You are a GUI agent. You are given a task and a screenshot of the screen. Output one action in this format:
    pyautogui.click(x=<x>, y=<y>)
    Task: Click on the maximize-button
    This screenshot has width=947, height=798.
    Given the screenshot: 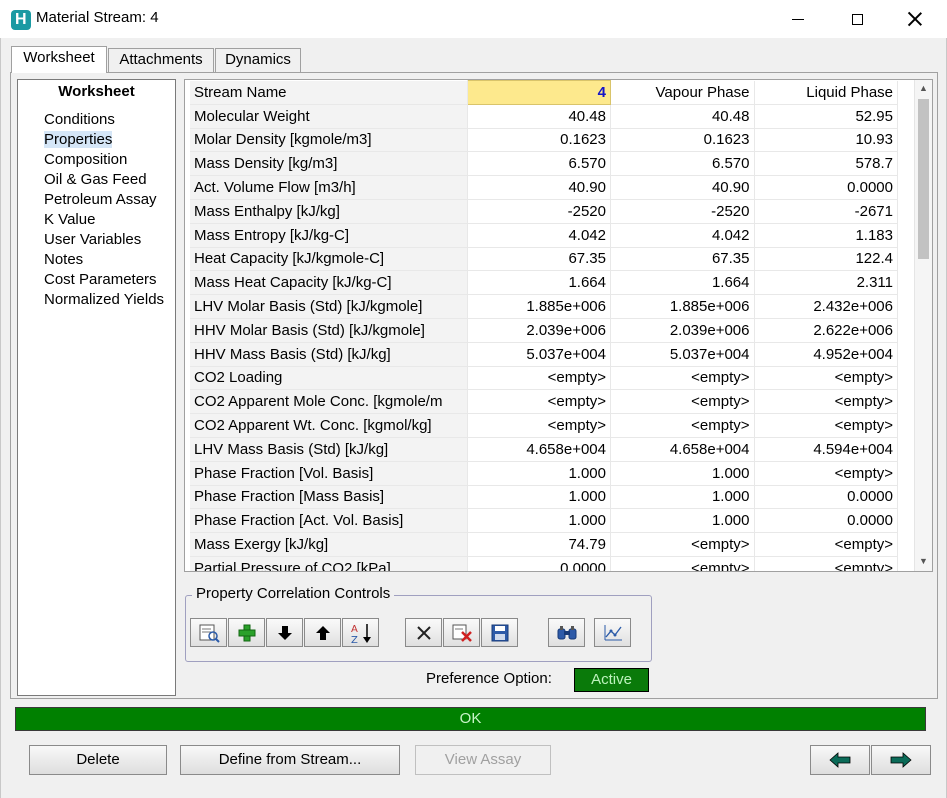 What is the action you would take?
    pyautogui.click(x=857, y=19)
    